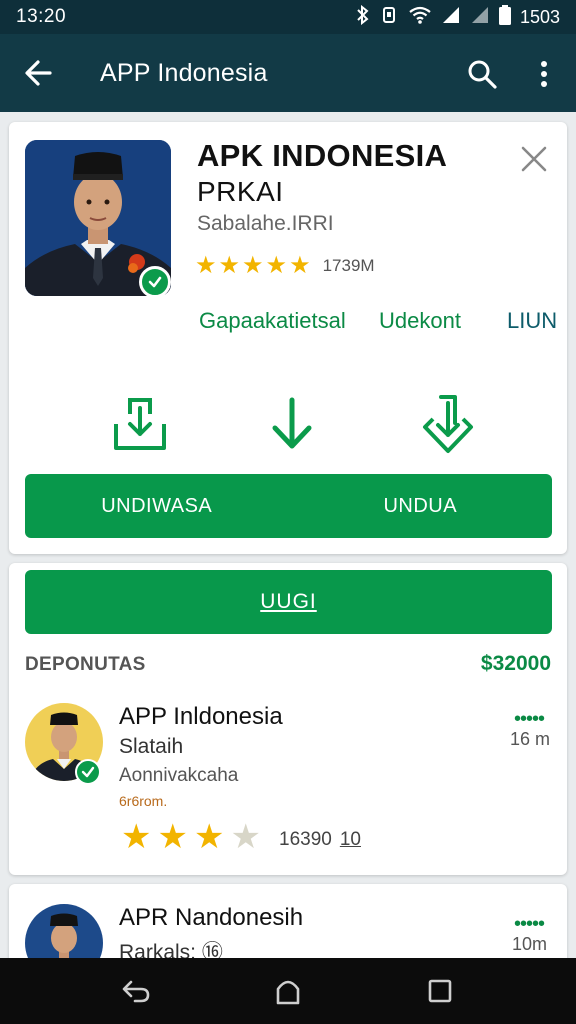  I want to click on status-time: 13:20, so click(41, 16).